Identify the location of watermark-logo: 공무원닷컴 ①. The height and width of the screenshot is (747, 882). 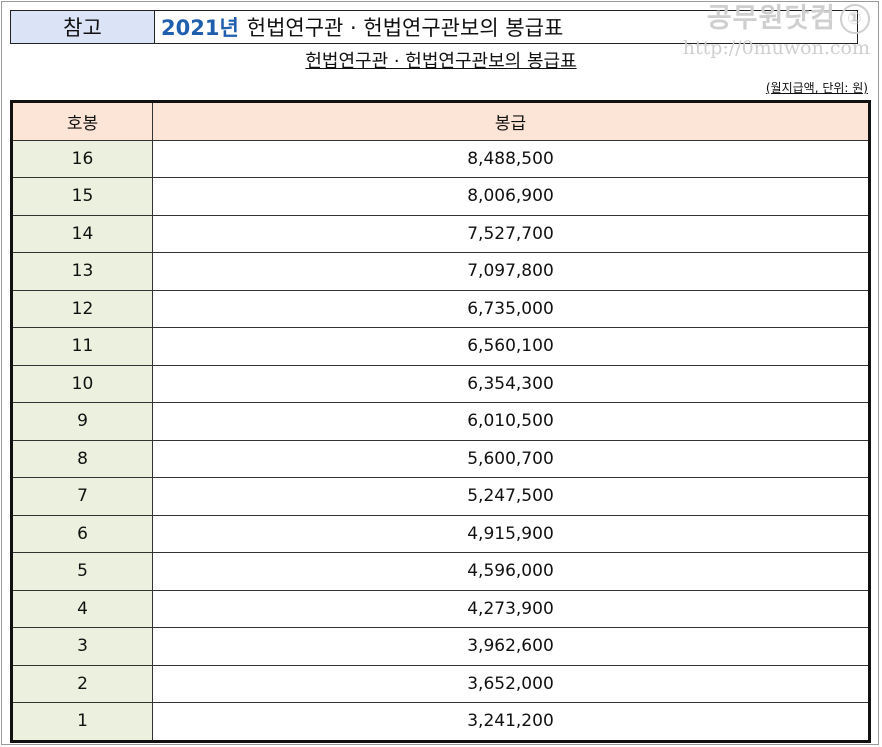
(776, 19).